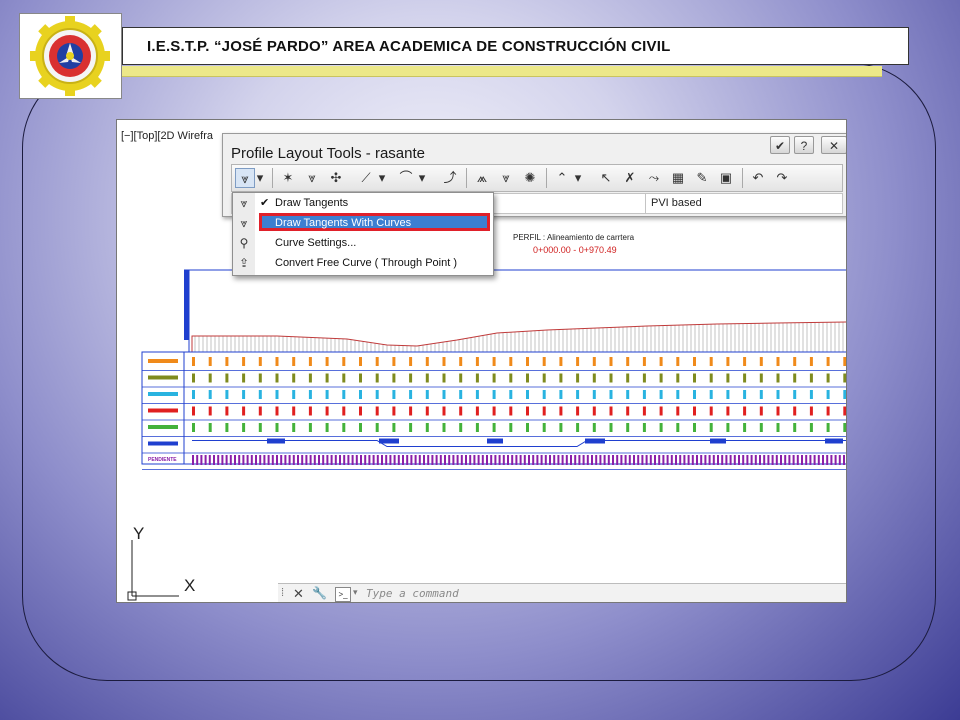 This screenshot has width=960, height=720. What do you see at coordinates (780, 145) in the screenshot?
I see `window-info-button: ✔` at bounding box center [780, 145].